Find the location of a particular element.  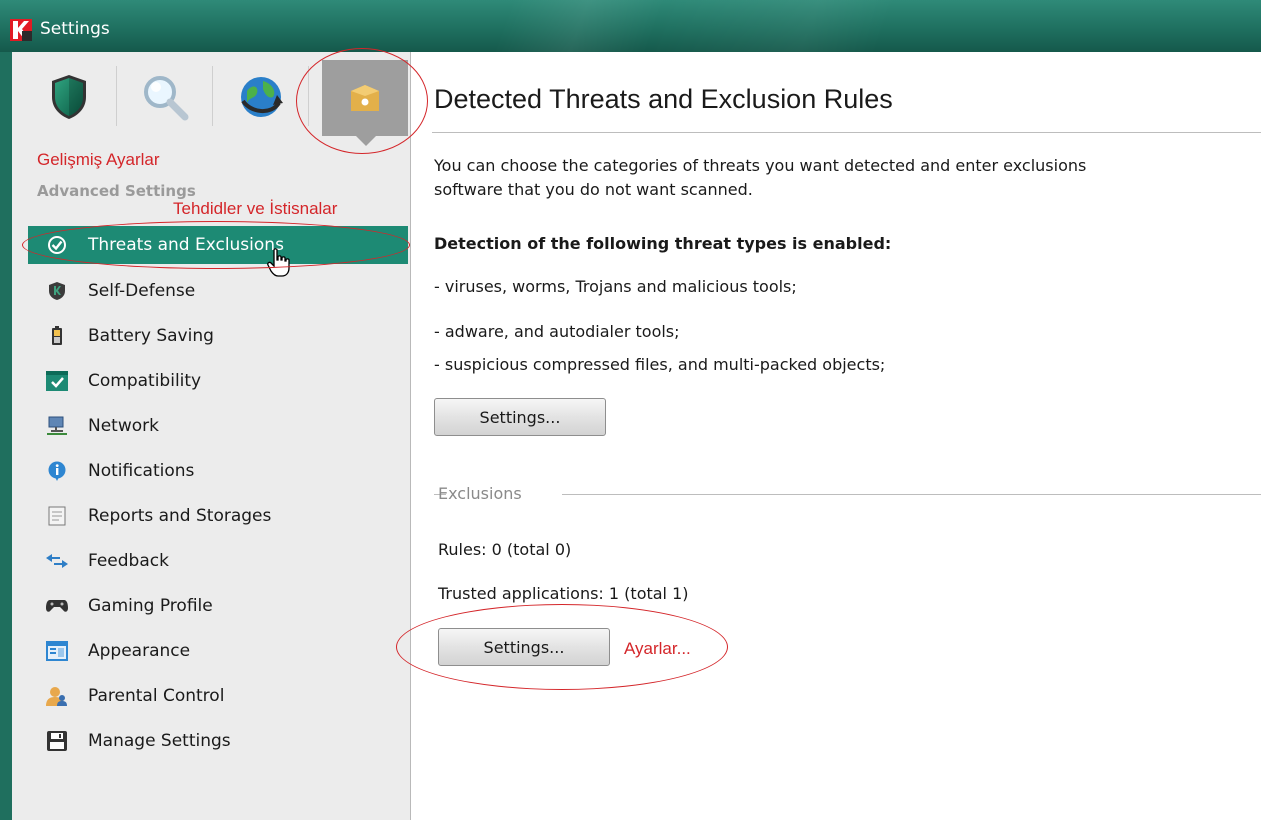

box-gear-icon is located at coordinates (365, 98).